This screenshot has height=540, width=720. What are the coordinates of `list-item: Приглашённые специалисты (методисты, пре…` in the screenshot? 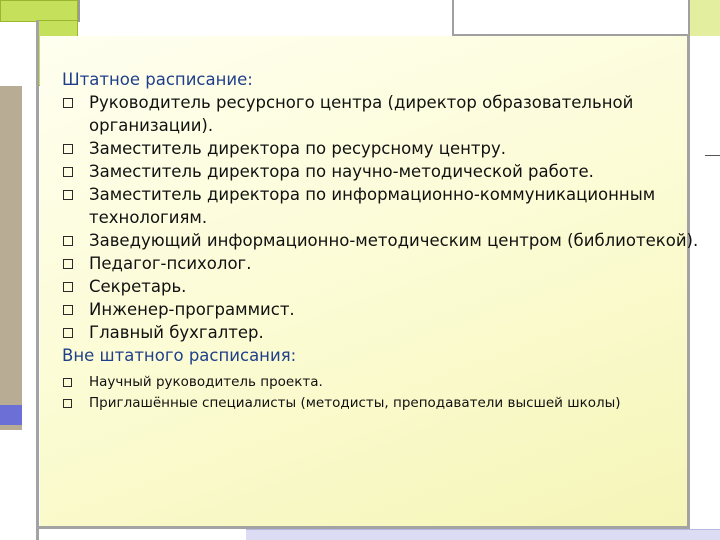 It's located at (382, 403).